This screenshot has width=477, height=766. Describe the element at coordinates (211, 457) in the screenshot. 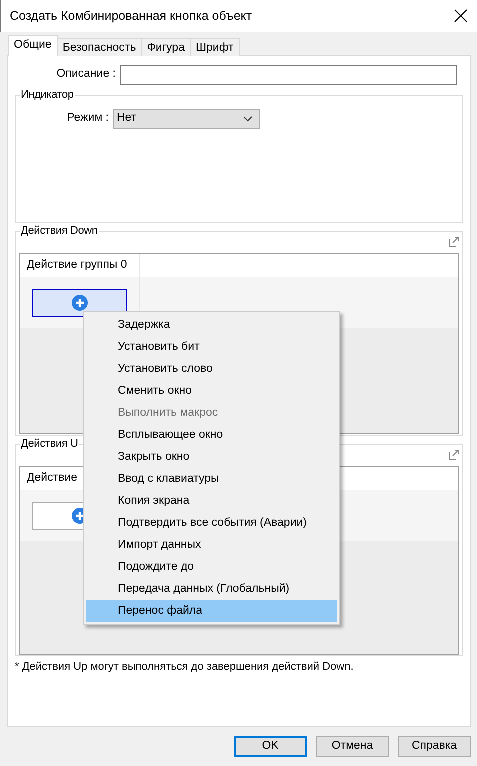

I see `menu-item: Закрыть окно` at that location.